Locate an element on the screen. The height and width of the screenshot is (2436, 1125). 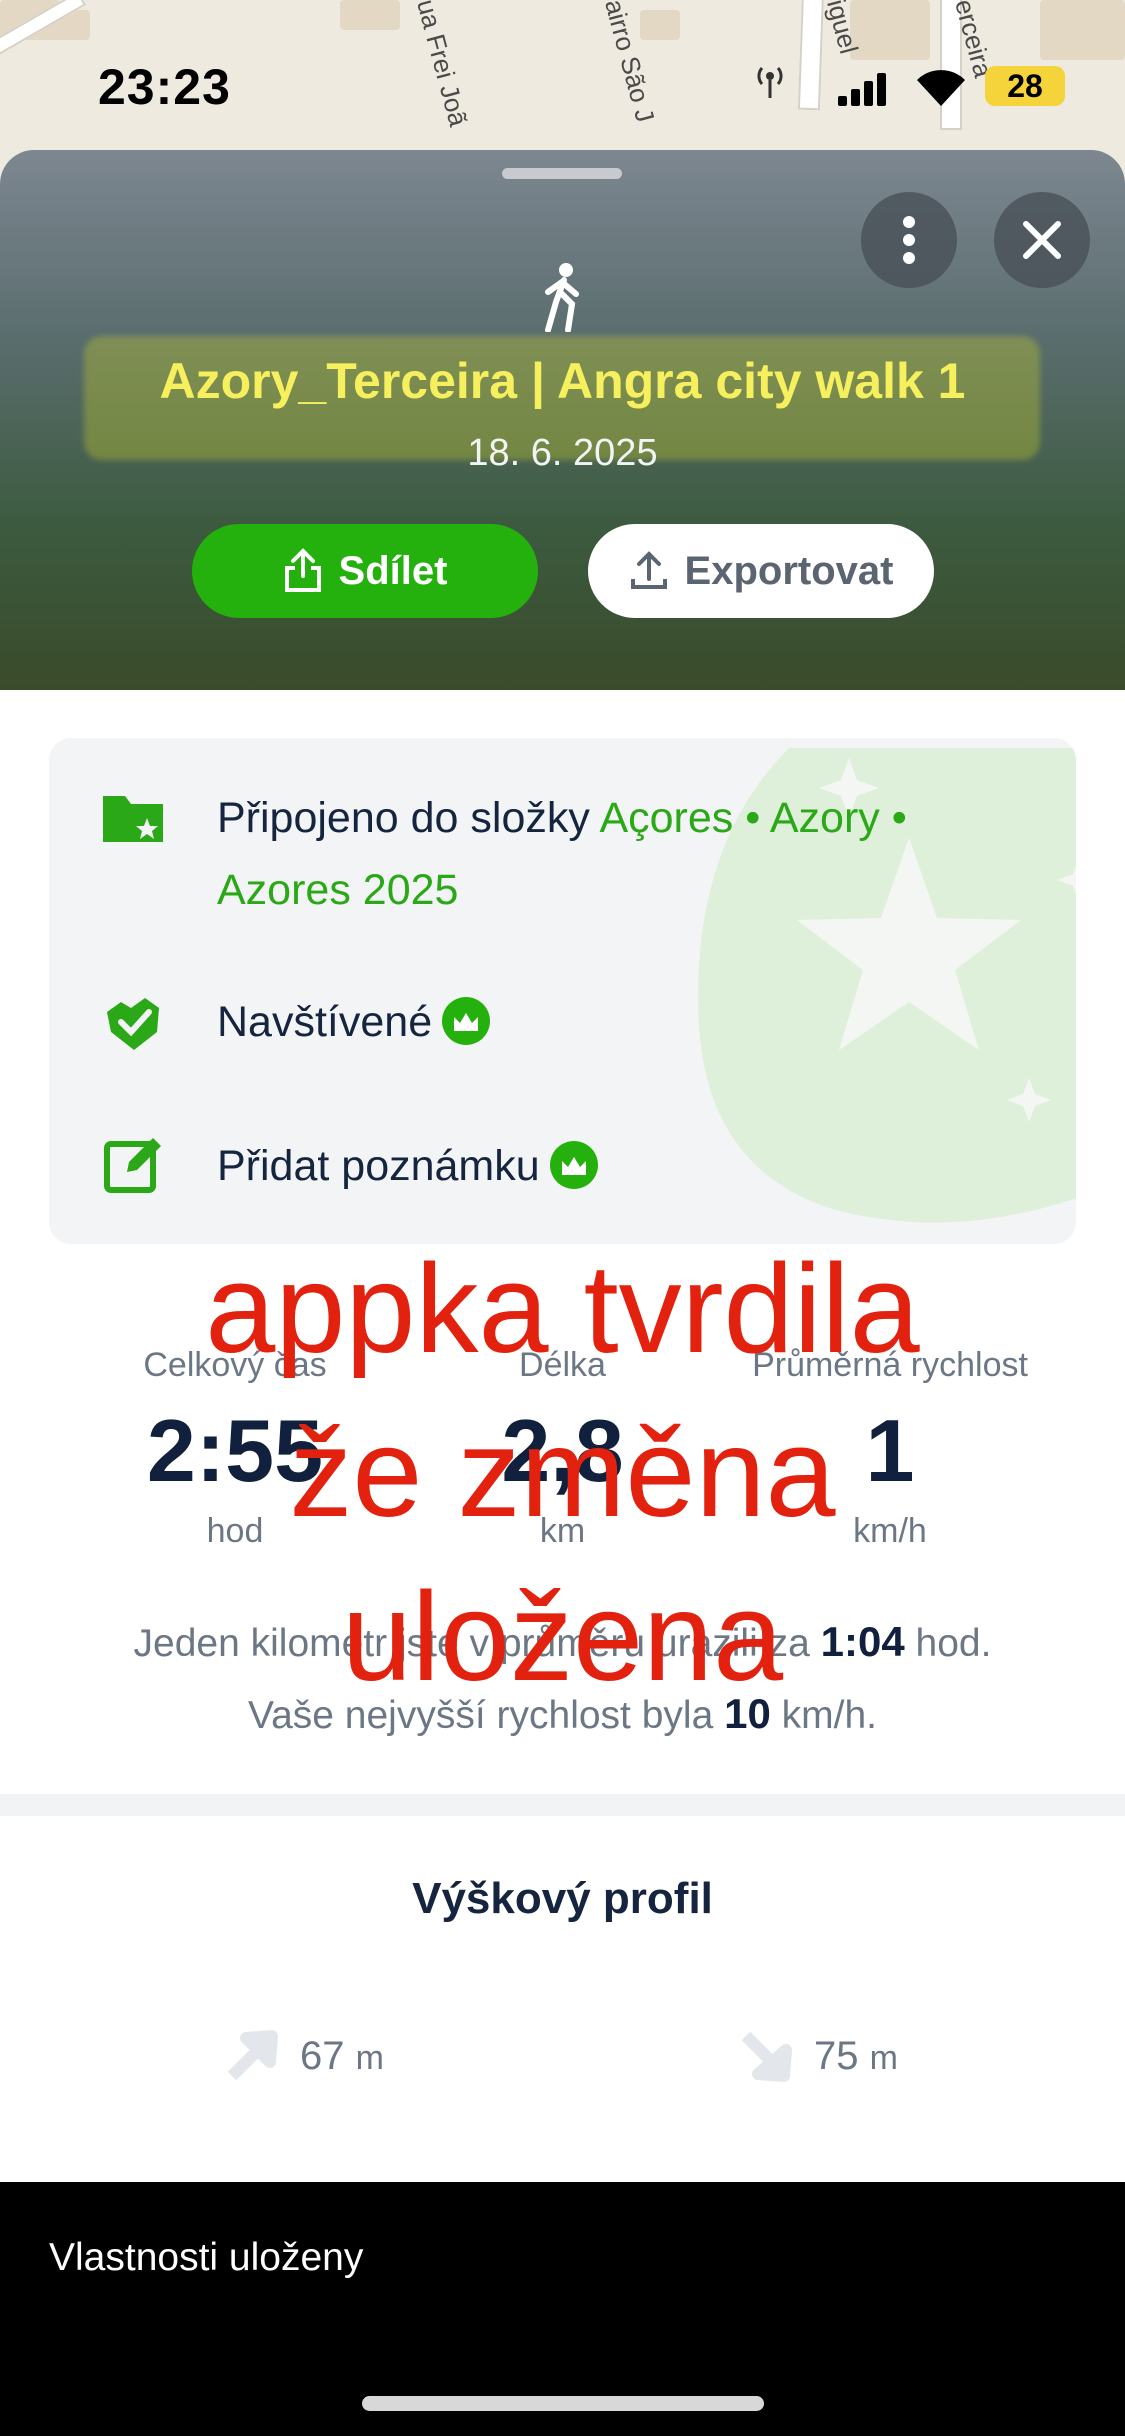
share-button: Sdílet is located at coordinates (365, 571).